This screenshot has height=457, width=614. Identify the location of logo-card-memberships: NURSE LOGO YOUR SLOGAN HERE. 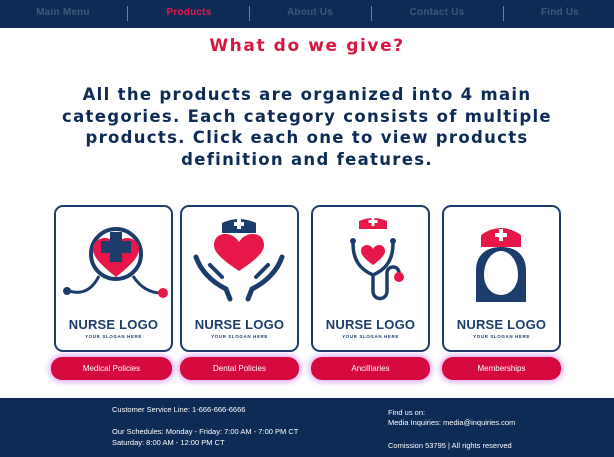
(501, 278).